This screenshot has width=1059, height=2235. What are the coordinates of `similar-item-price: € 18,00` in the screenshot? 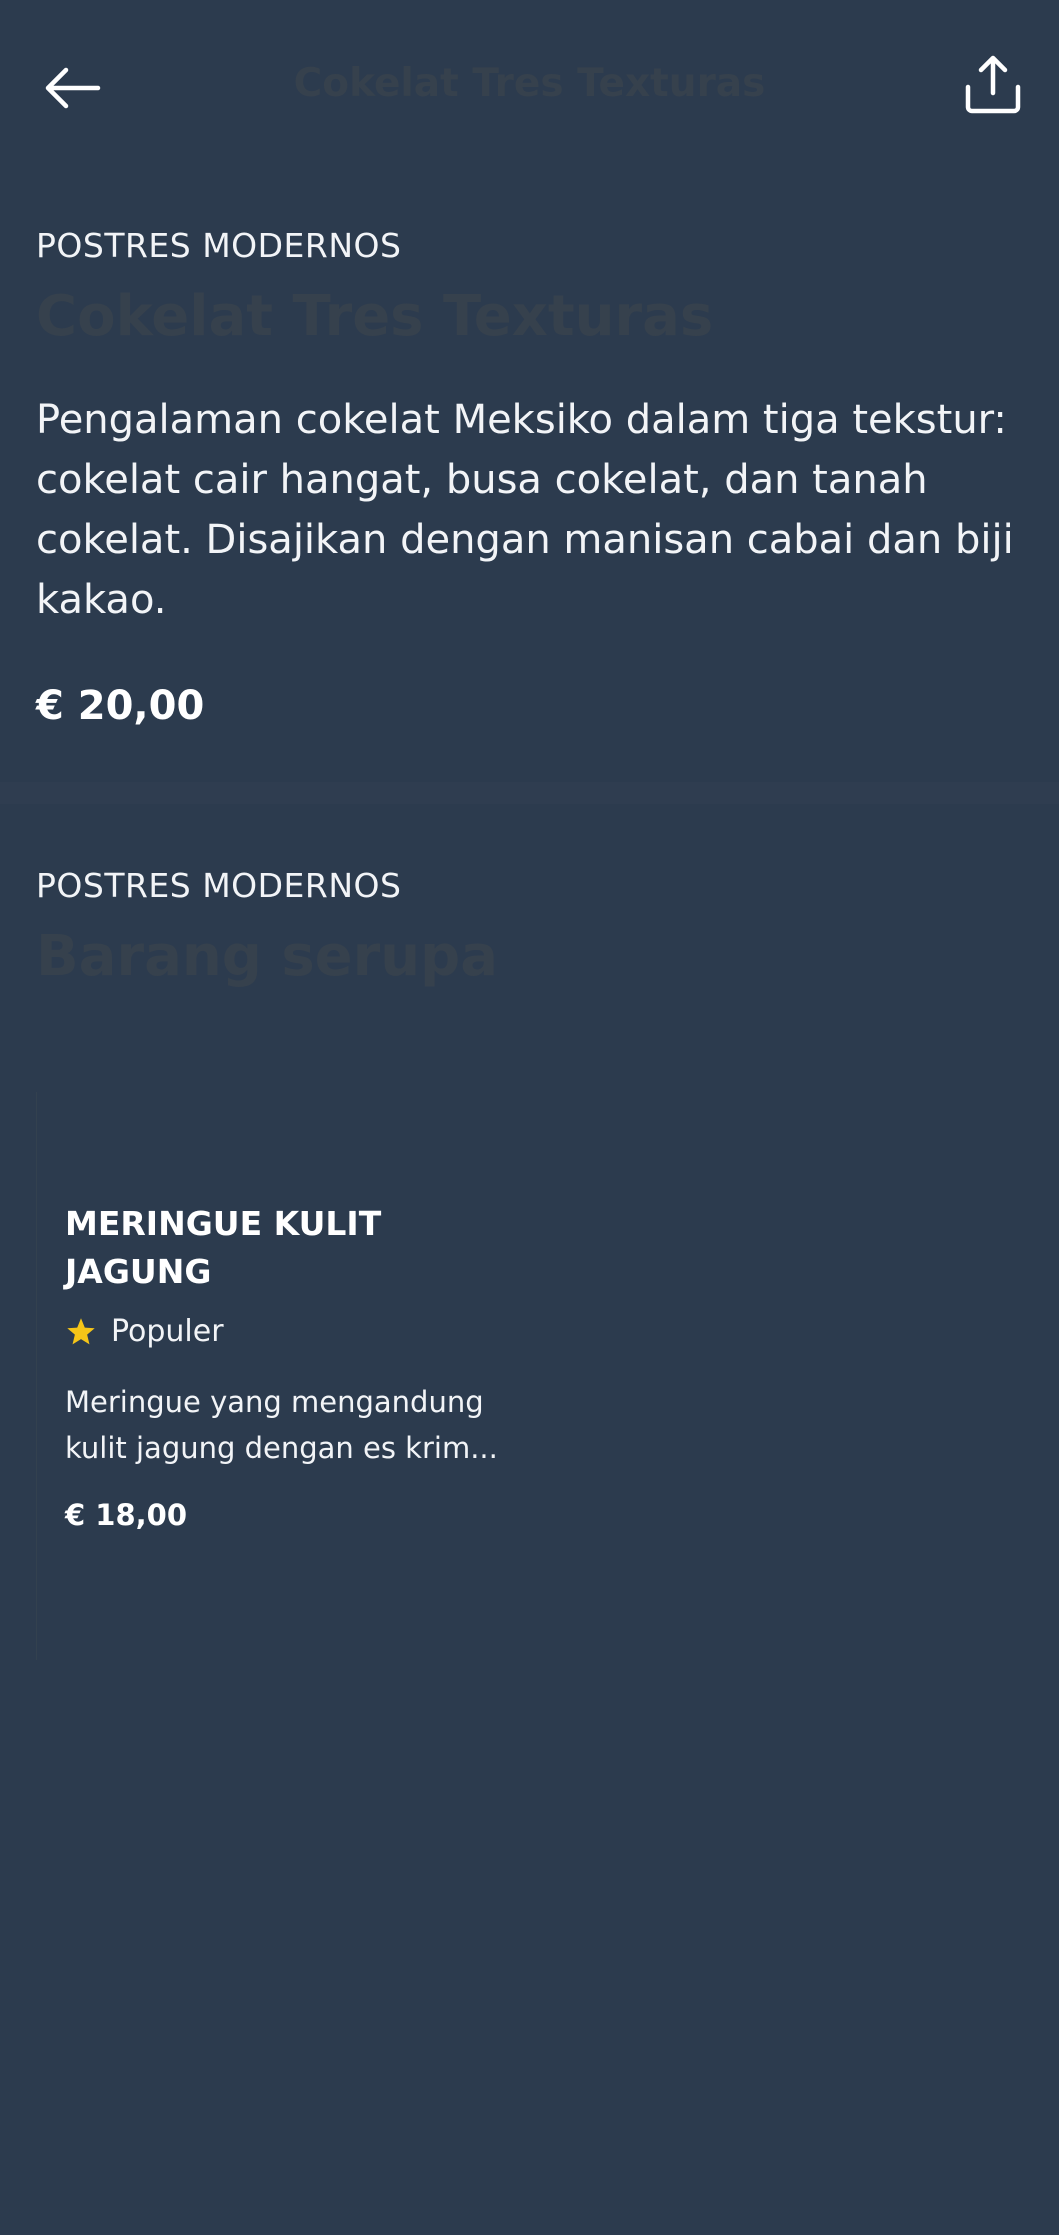 It's located at (126, 1515).